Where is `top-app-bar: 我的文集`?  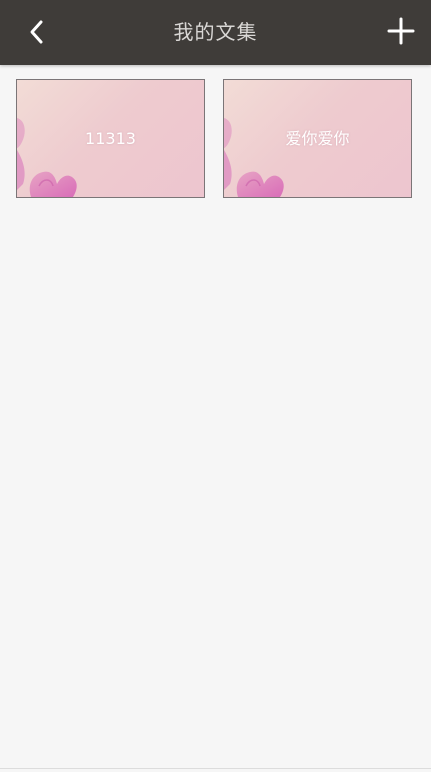
top-app-bar: 我的文集 is located at coordinates (215, 32).